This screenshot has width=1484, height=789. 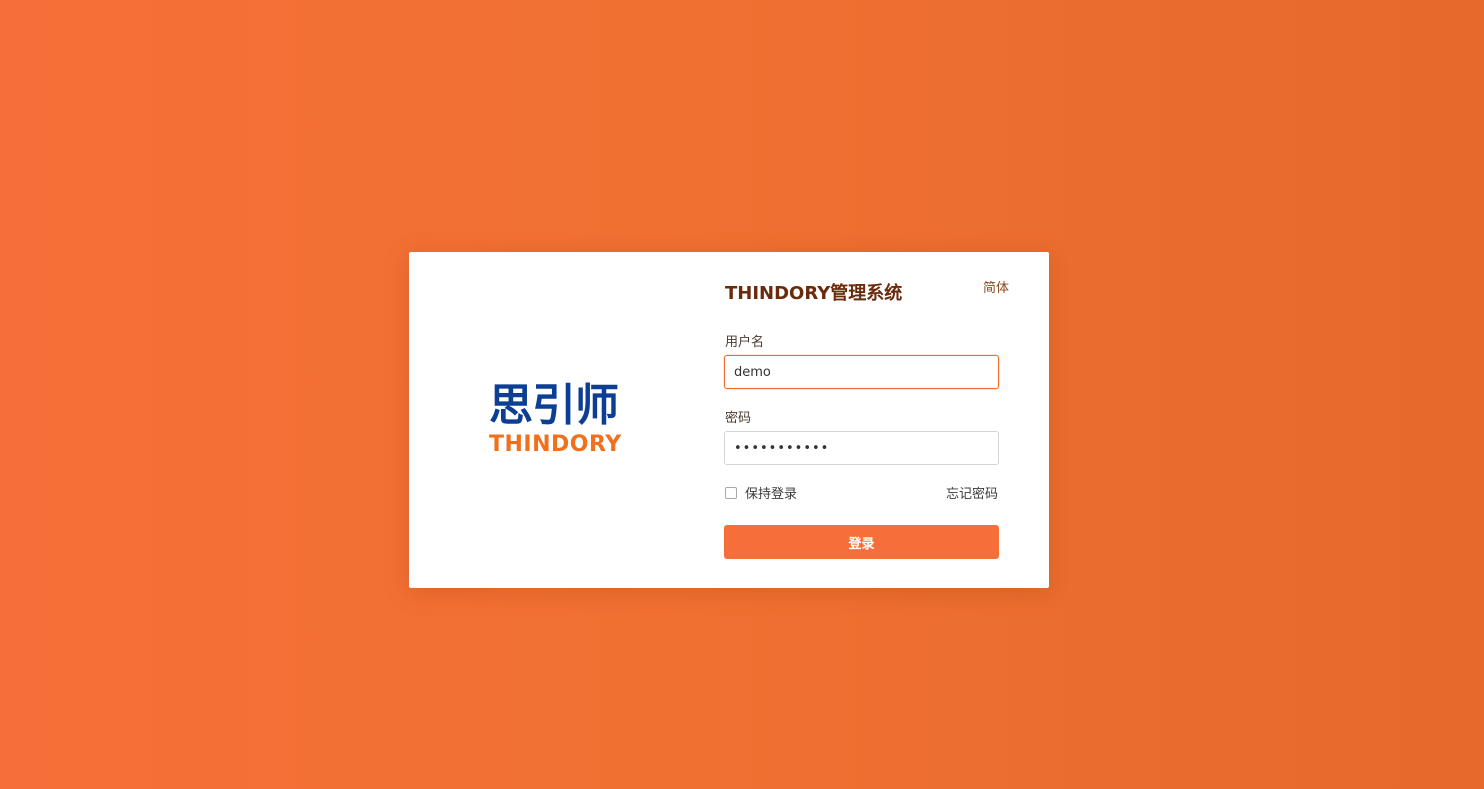 I want to click on logo-chinese-text: 思引师, so click(x=554, y=405).